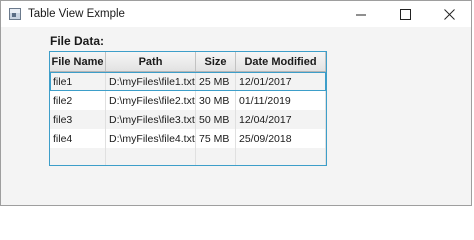 The image size is (474, 240). Describe the element at coordinates (76, 14) in the screenshot. I see `window-title: Table View Exmple` at that location.